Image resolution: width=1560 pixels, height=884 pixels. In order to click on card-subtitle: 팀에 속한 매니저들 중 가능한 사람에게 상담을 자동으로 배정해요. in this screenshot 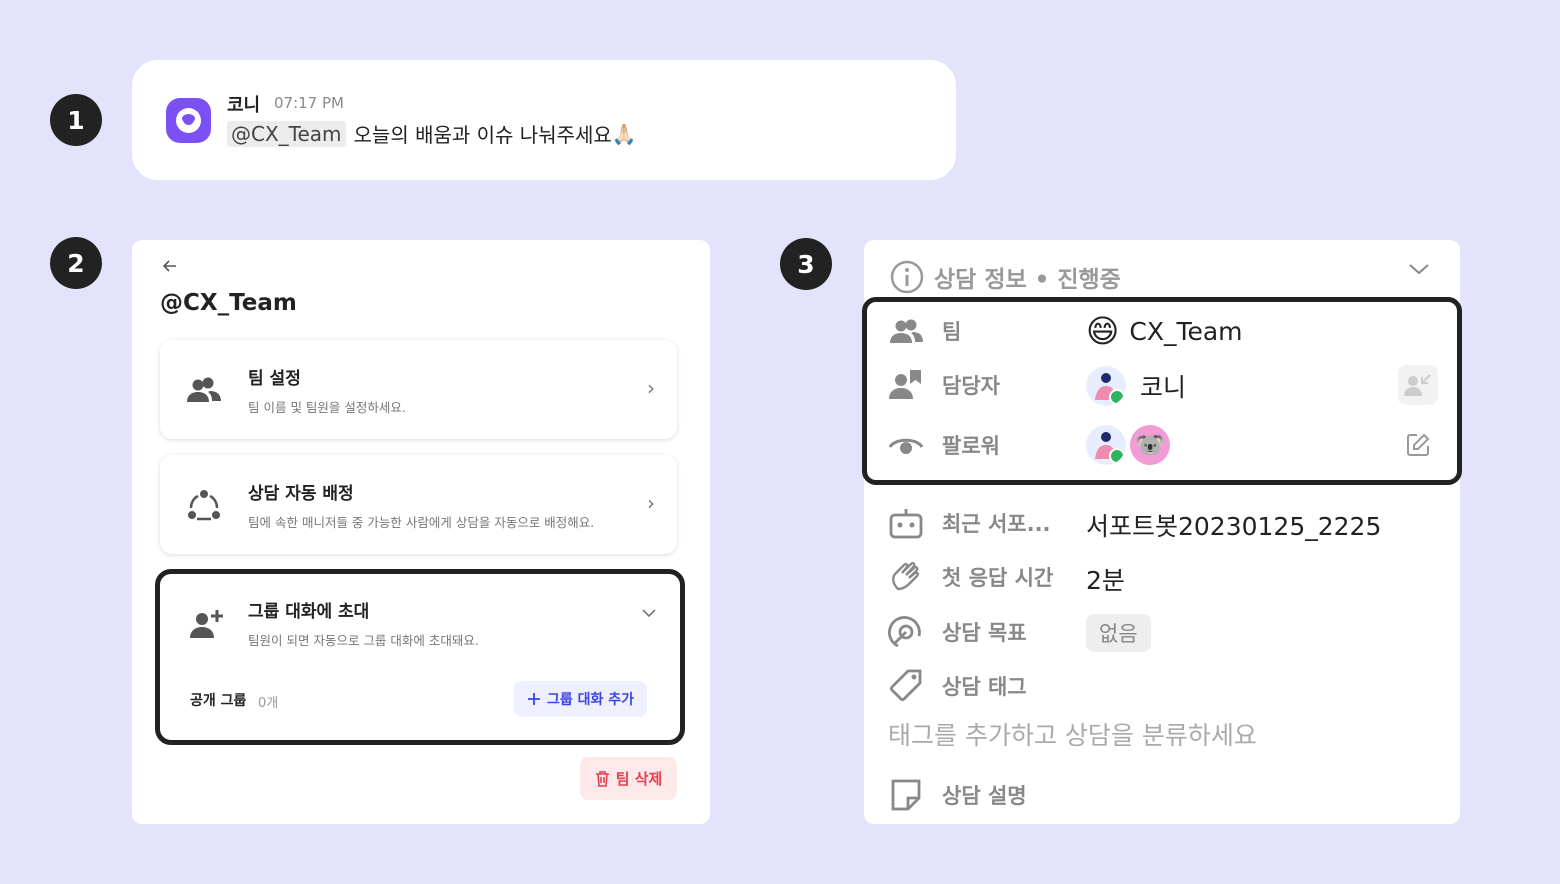, I will do `click(421, 522)`.